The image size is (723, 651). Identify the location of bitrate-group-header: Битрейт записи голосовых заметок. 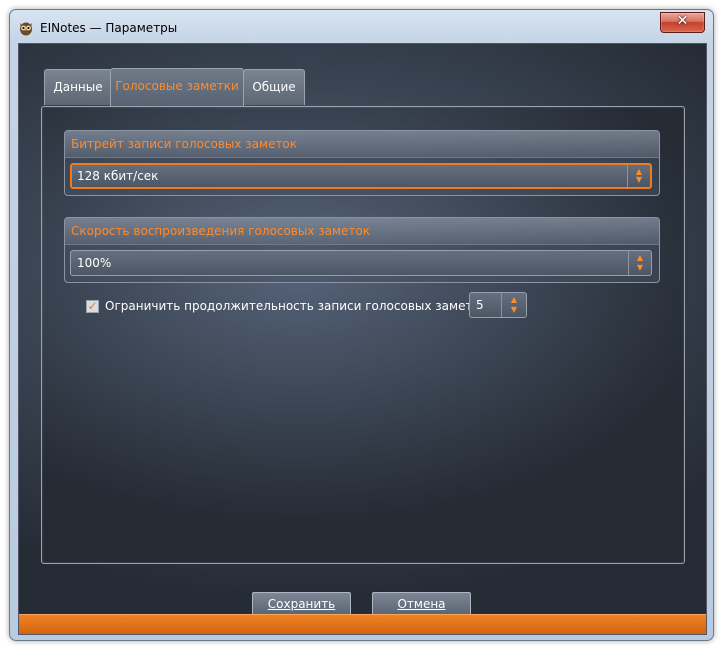
(362, 144).